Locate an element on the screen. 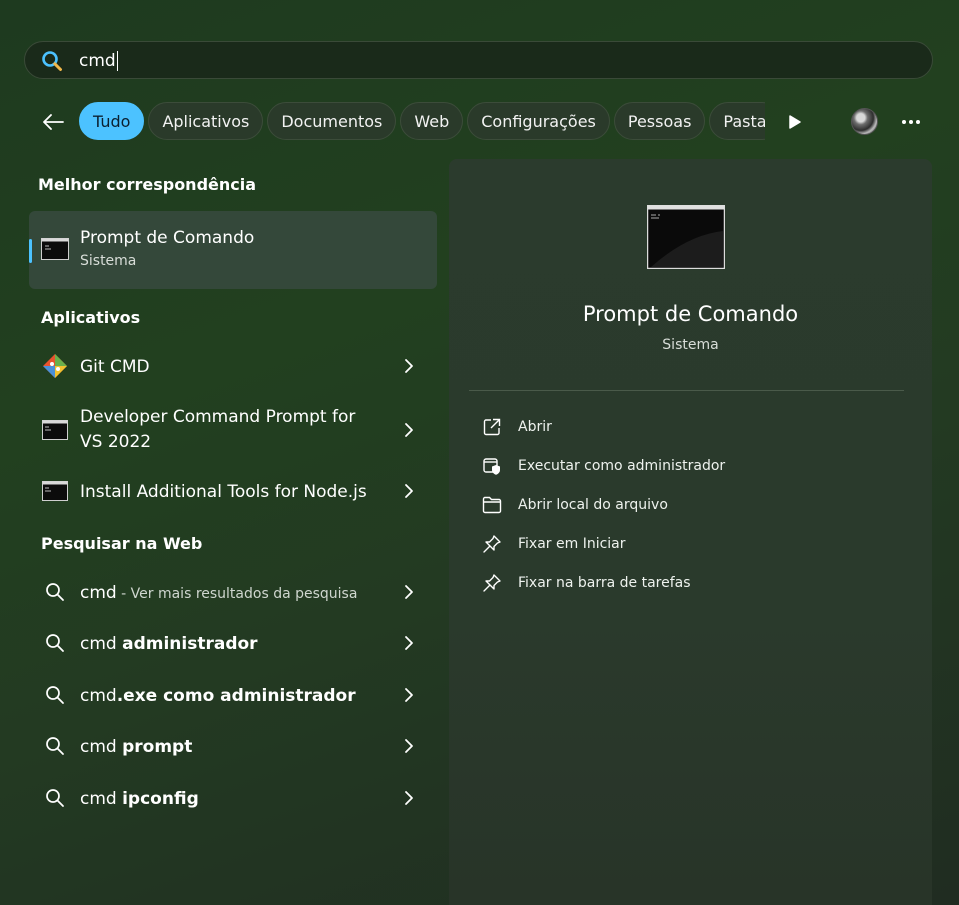  action-label: Fixar na barra de tarefas is located at coordinates (604, 583).